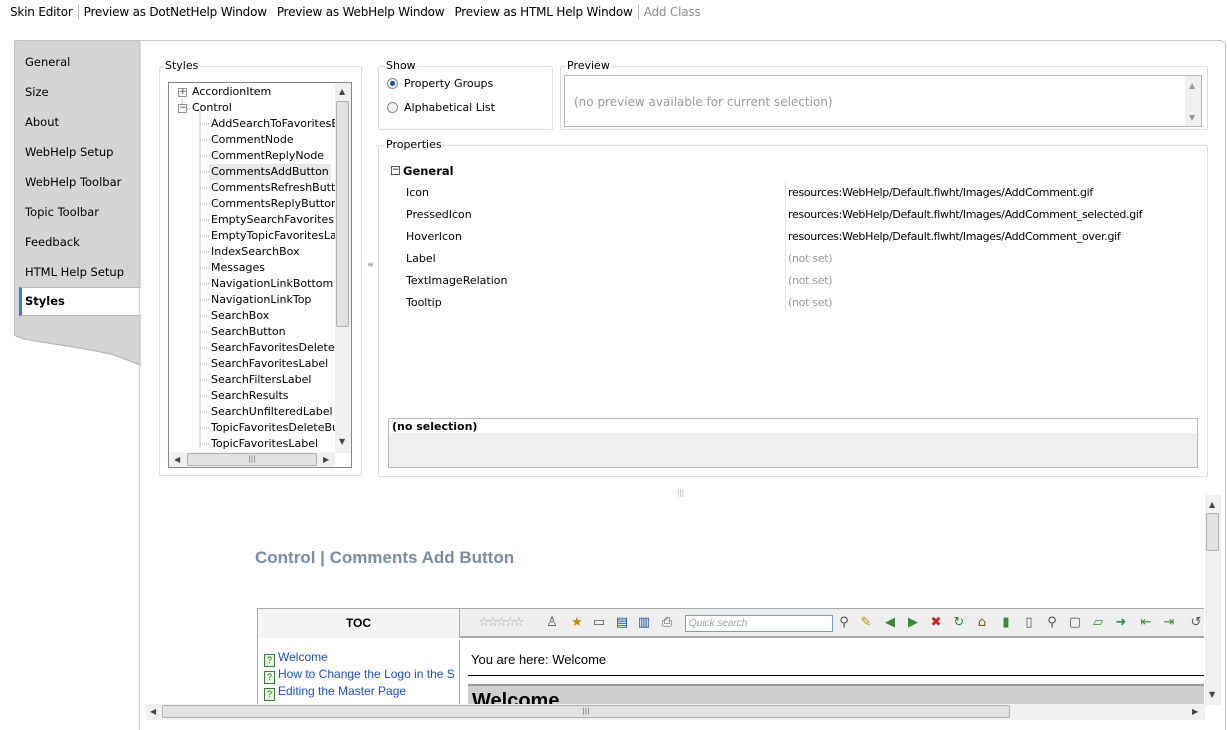 This screenshot has width=1227, height=730. I want to click on tree-node-searchunfilteredlabel: SearchUnfilteredLabel, so click(272, 412).